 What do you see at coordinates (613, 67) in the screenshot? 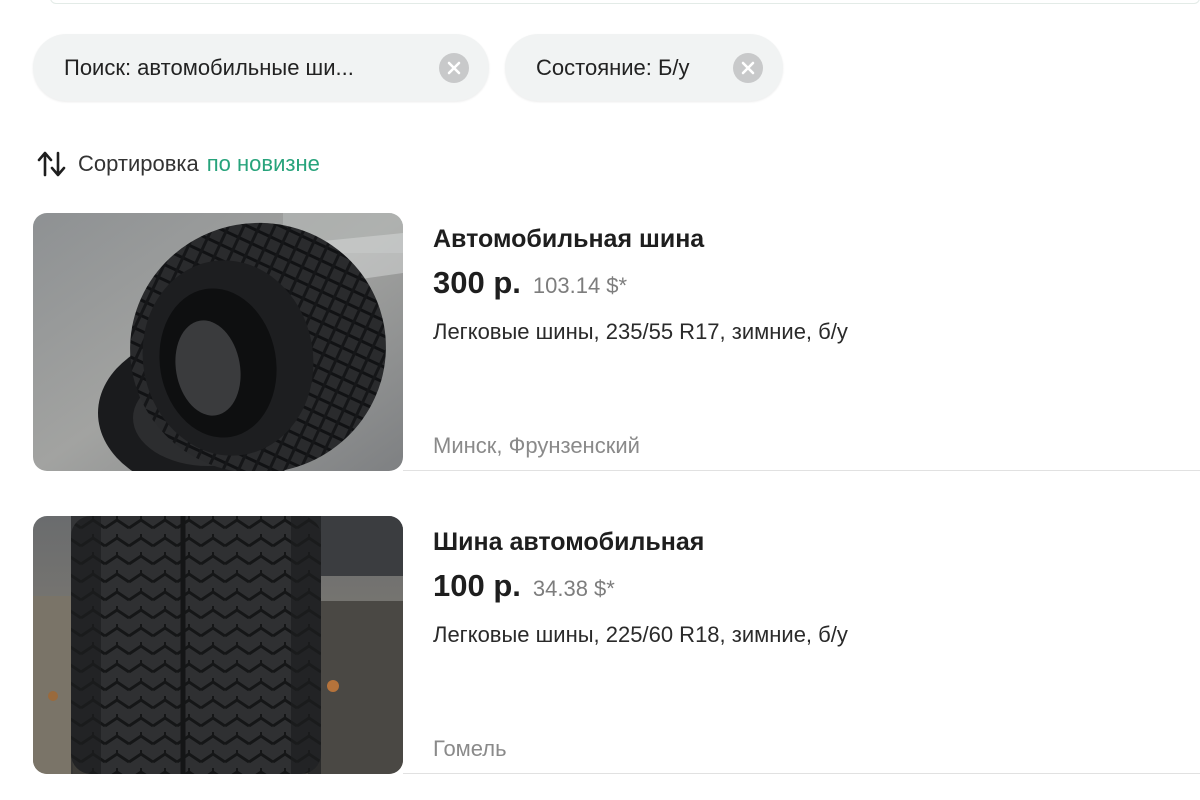
I see `filter-chip-label: Состояние: Б/у` at bounding box center [613, 67].